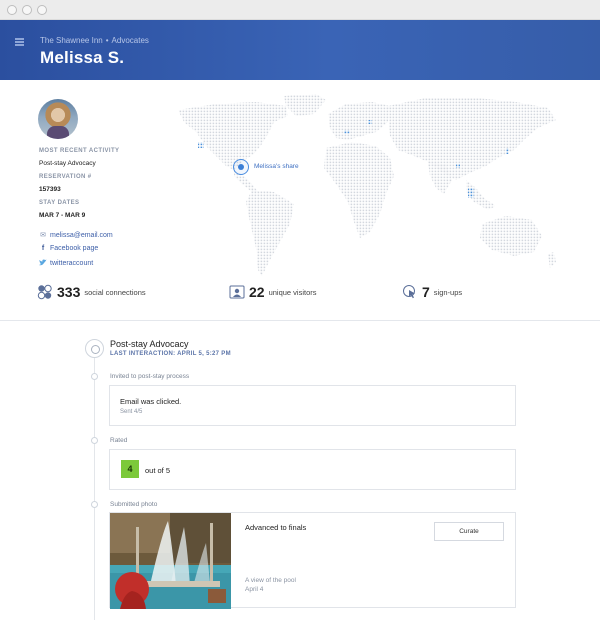 The height and width of the screenshot is (620, 600). Describe the element at coordinates (119, 440) in the screenshot. I see `timeline-step-label: Rated` at that location.